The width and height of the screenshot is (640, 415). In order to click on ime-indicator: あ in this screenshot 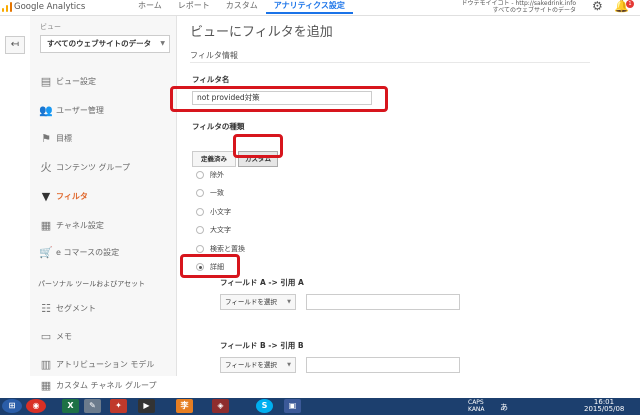, I will do `click(504, 407)`.